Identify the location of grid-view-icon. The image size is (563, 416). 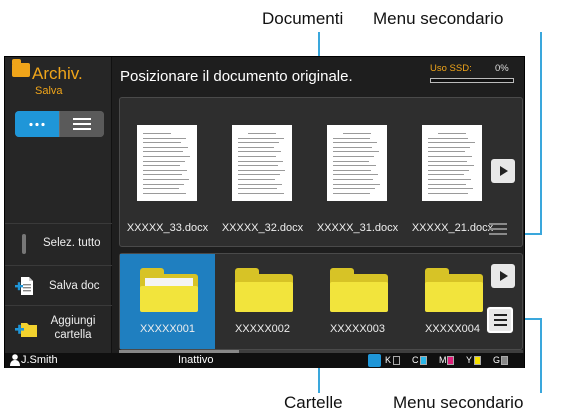
(37, 124).